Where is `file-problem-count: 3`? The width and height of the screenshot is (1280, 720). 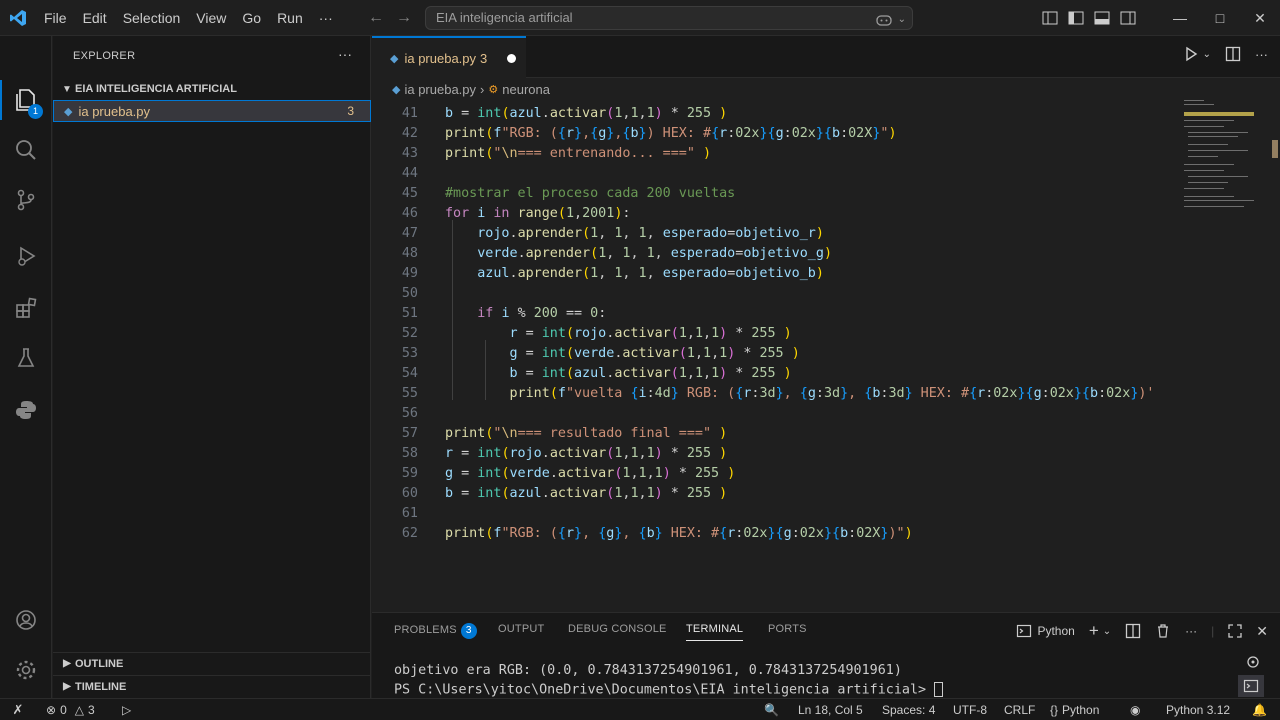
file-problem-count: 3 is located at coordinates (350, 111).